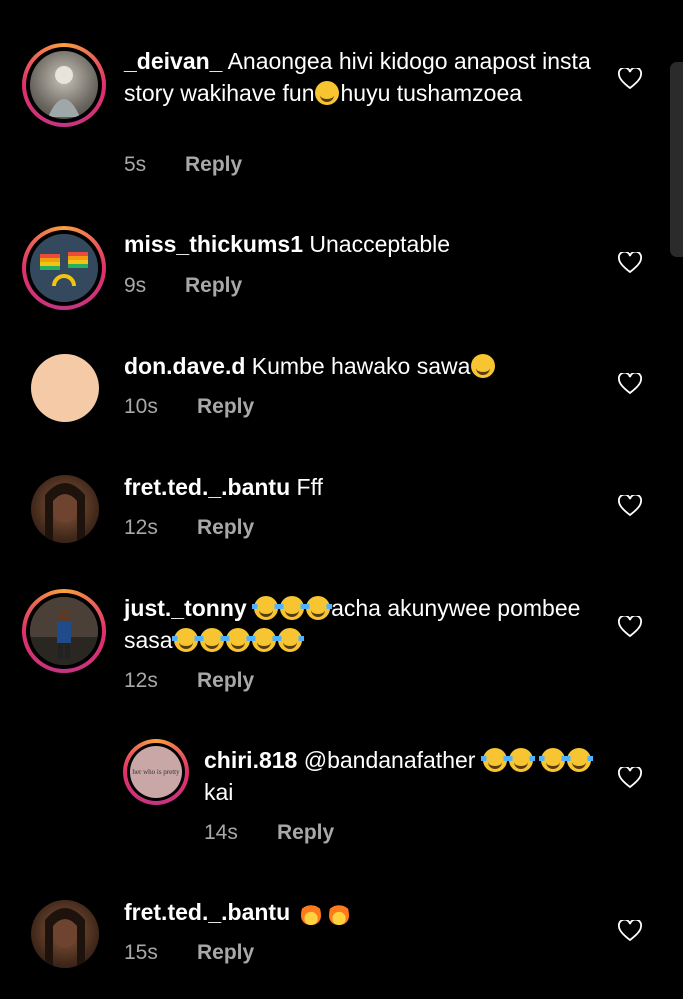 This screenshot has height=999, width=683. What do you see at coordinates (213, 244) in the screenshot?
I see `username: miss_thickums1` at bounding box center [213, 244].